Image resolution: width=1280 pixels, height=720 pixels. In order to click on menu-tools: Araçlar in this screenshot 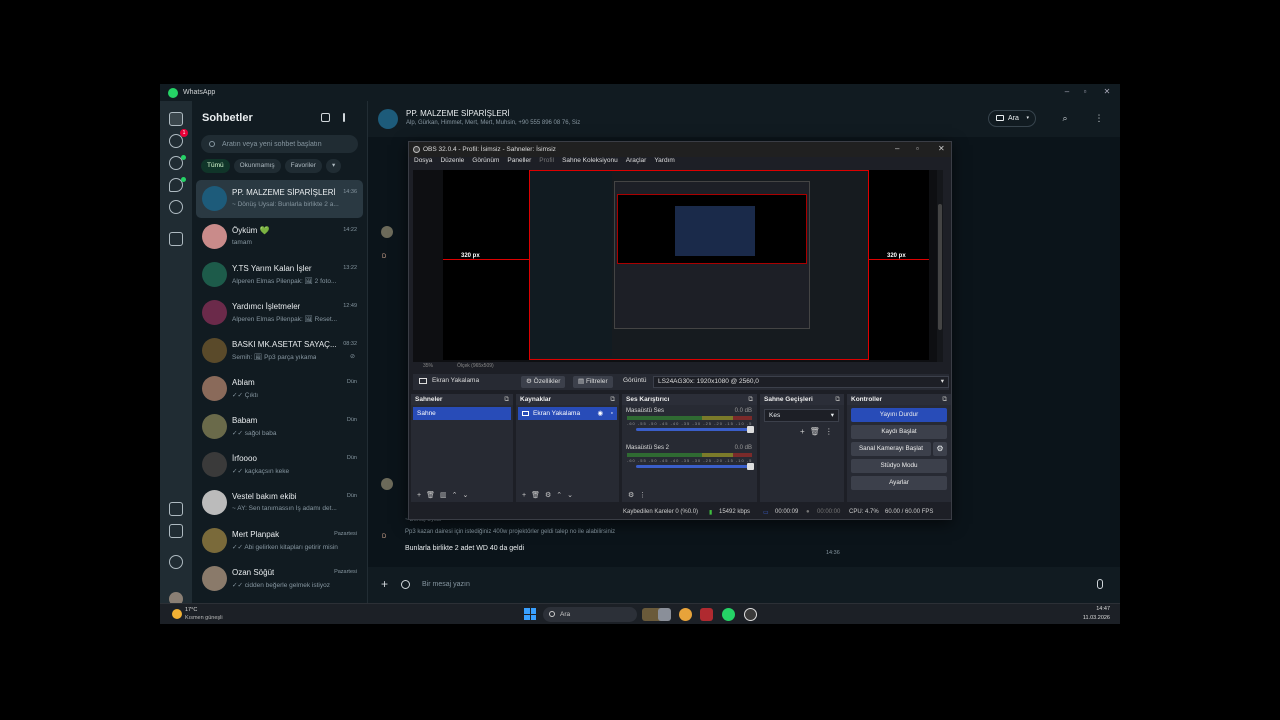, I will do `click(636, 163)`.